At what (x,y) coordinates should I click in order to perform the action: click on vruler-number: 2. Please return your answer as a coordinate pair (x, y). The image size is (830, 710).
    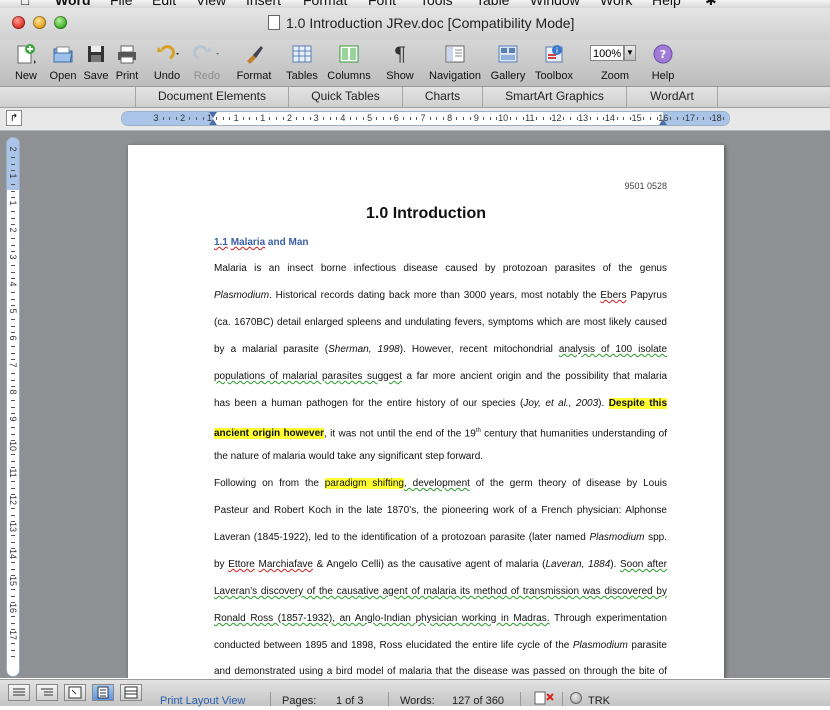
    Looking at the image, I should click on (13, 149).